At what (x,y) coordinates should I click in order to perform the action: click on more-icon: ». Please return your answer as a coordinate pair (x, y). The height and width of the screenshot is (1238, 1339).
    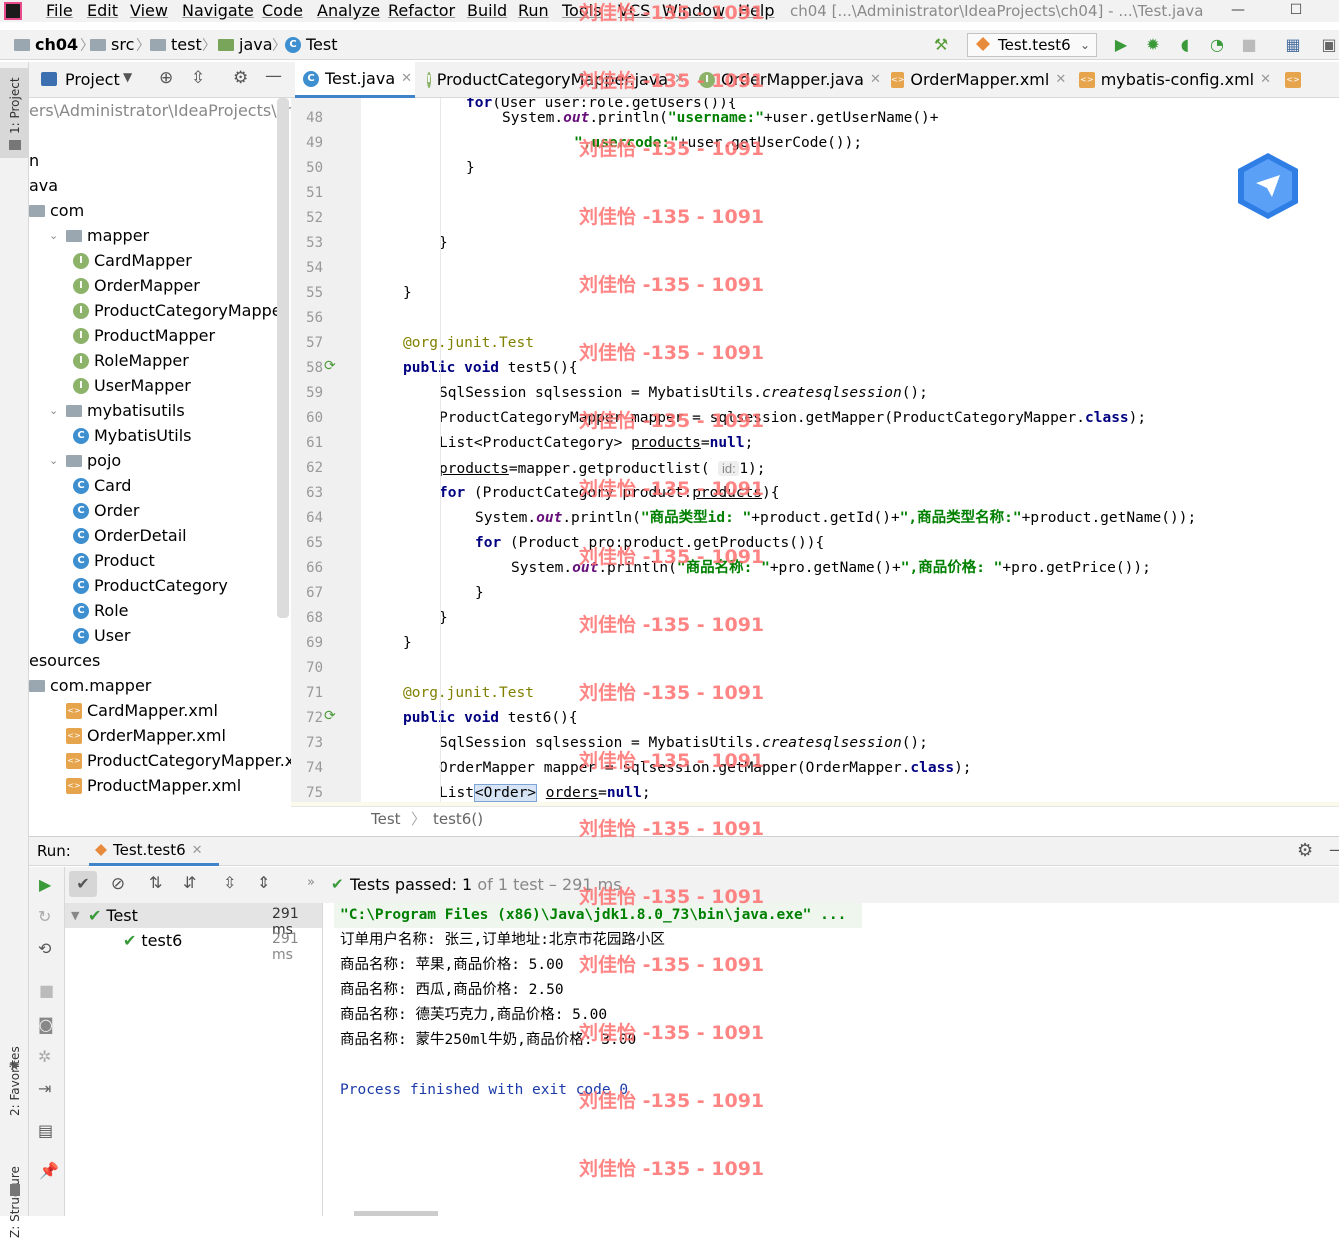
    Looking at the image, I should click on (311, 882).